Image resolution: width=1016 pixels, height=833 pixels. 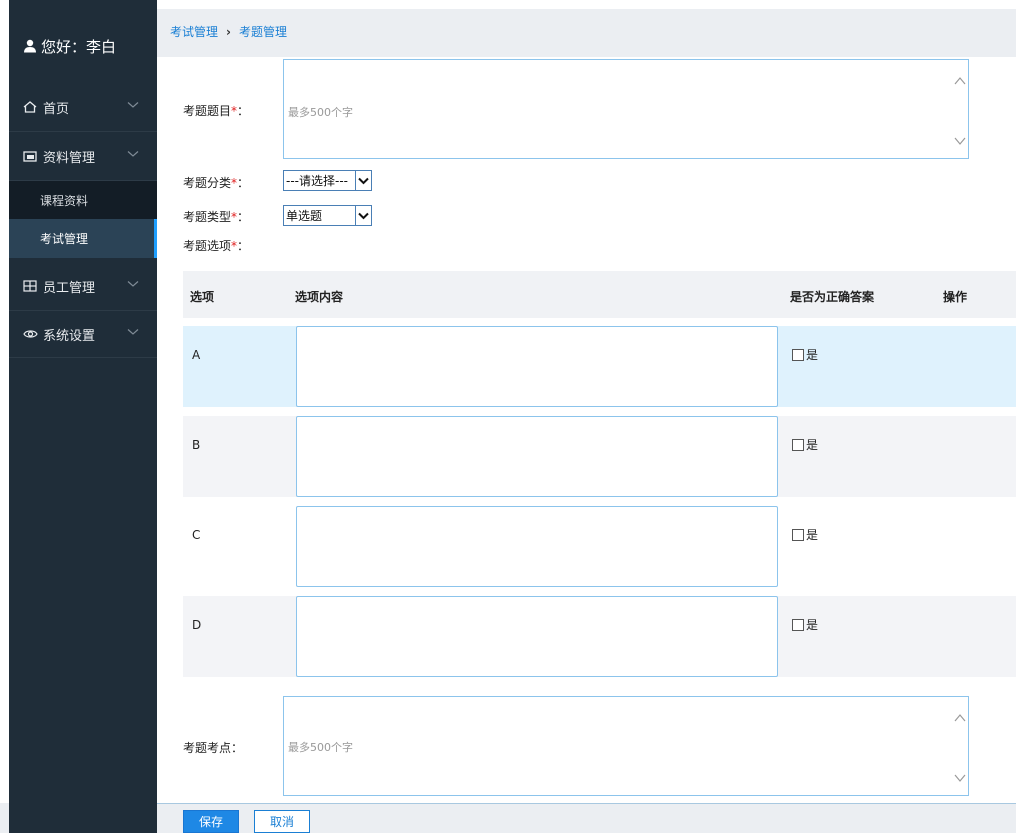 What do you see at coordinates (30, 46) in the screenshot?
I see `user-icon` at bounding box center [30, 46].